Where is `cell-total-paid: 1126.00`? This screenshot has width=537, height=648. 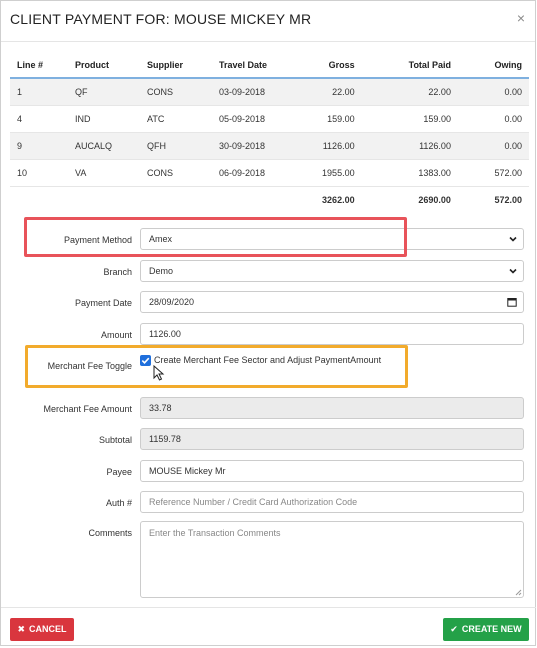 cell-total-paid: 1126.00 is located at coordinates (409, 146).